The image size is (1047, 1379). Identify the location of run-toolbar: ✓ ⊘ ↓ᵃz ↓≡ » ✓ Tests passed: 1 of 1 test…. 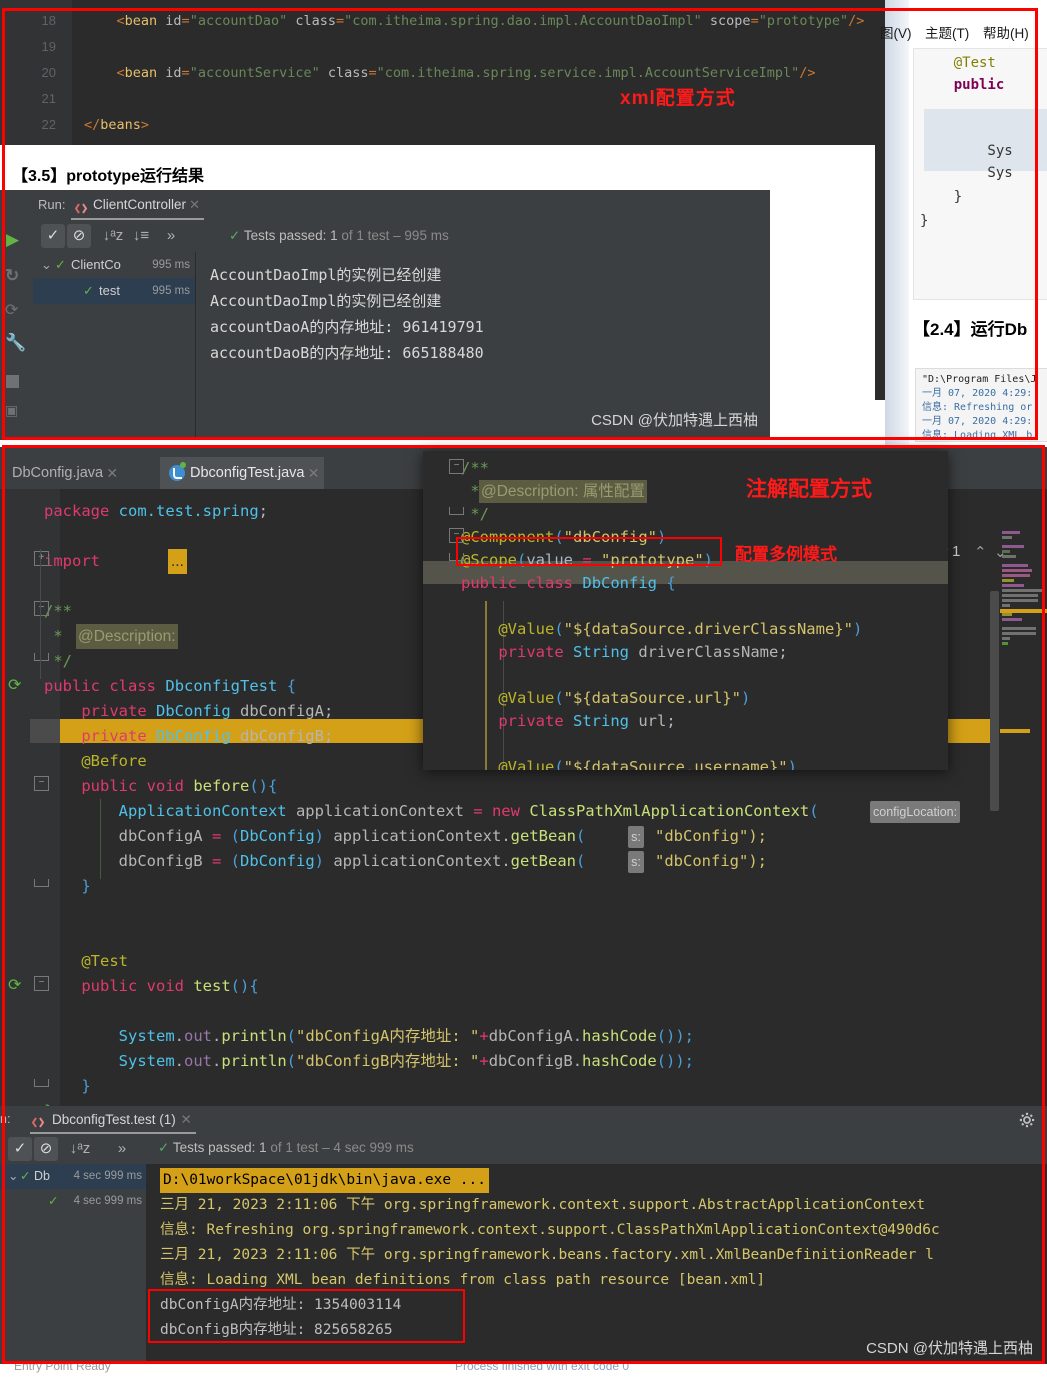
(401, 236).